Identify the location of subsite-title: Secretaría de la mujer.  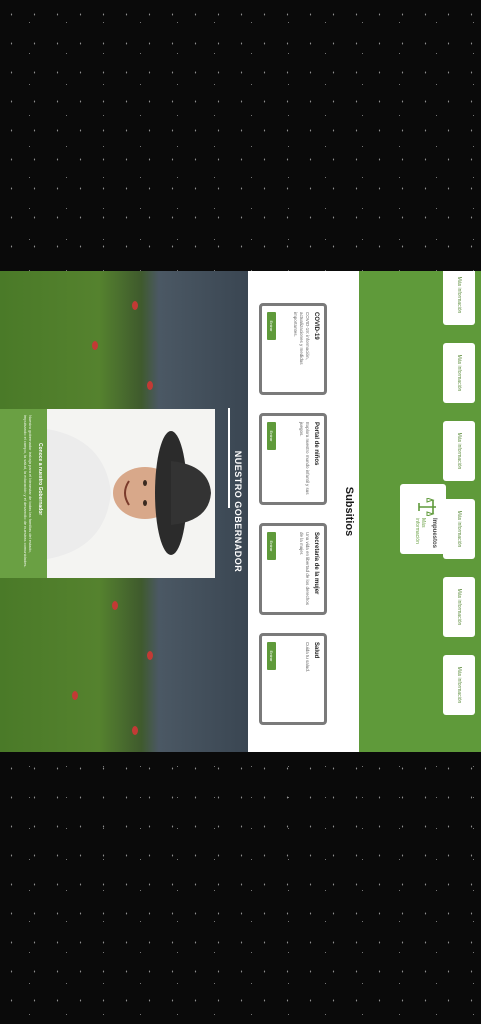
(316, 563).